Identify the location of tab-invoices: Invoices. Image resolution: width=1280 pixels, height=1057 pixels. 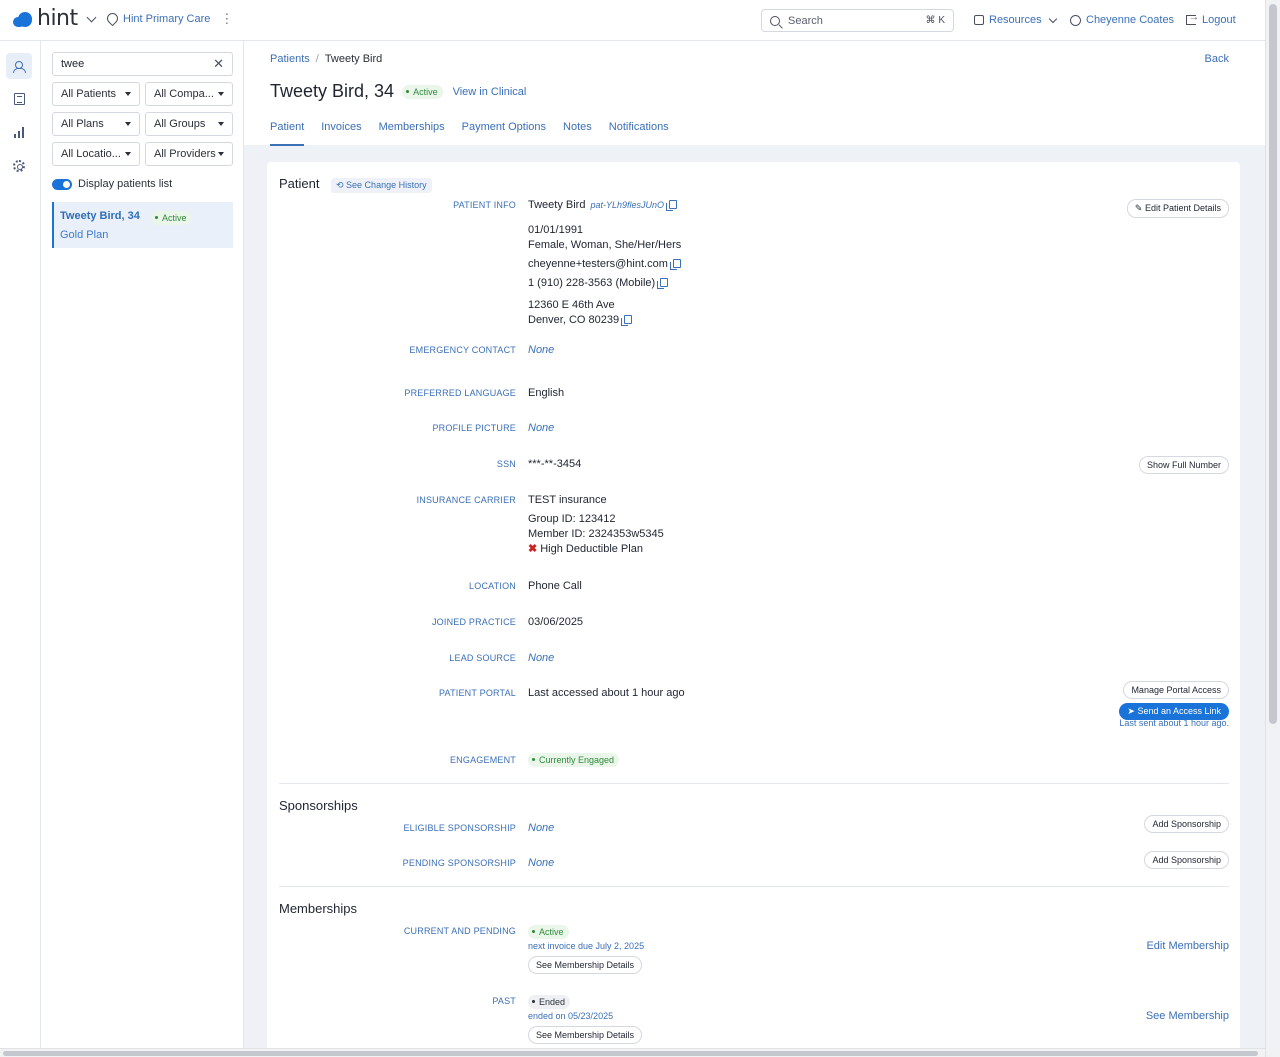
(341, 133).